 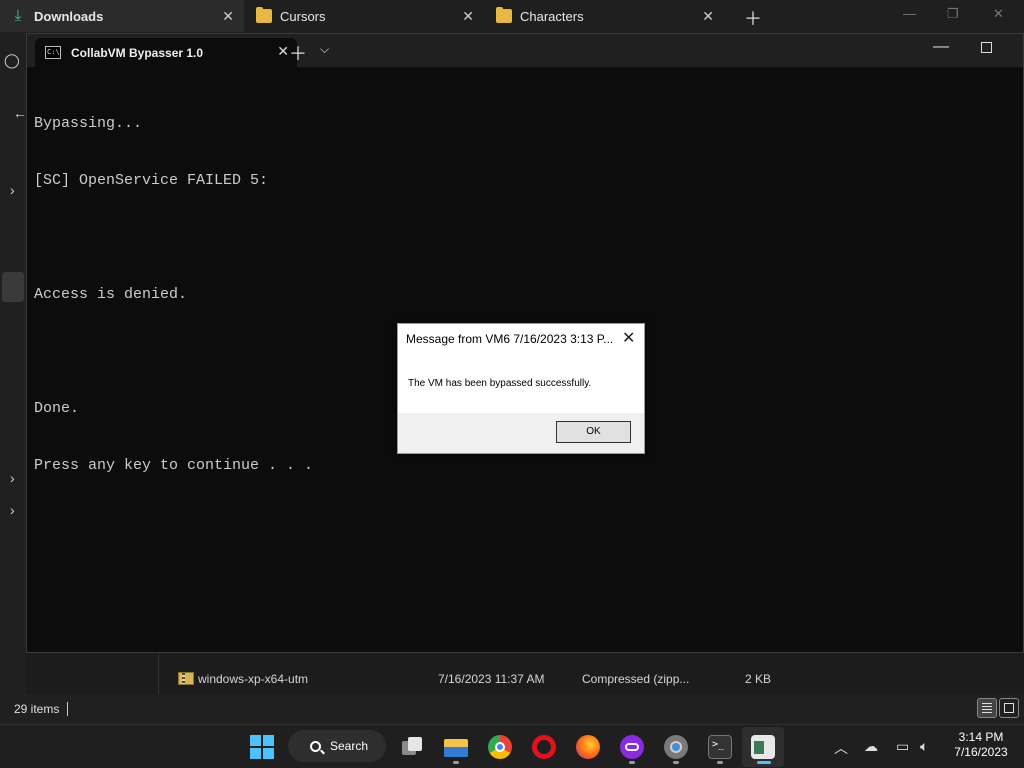 I want to click on opera-icon, so click(x=544, y=747).